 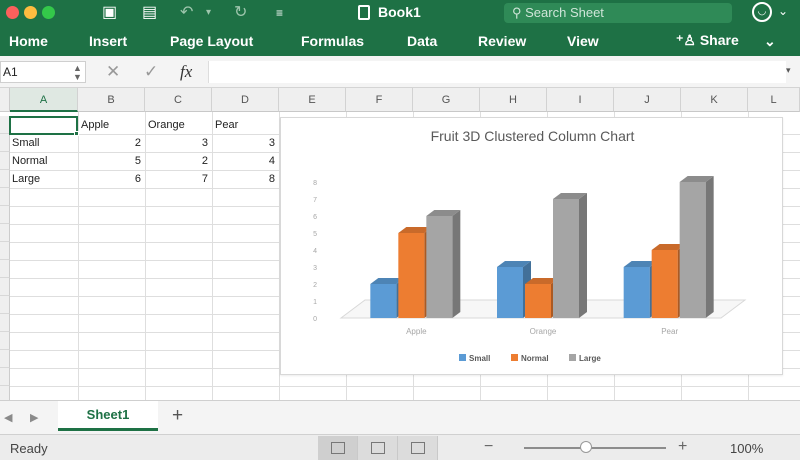 I want to click on formula-bar: A1 ▲ ▼ ✕ ✓ fx ▾, so click(x=400, y=72).